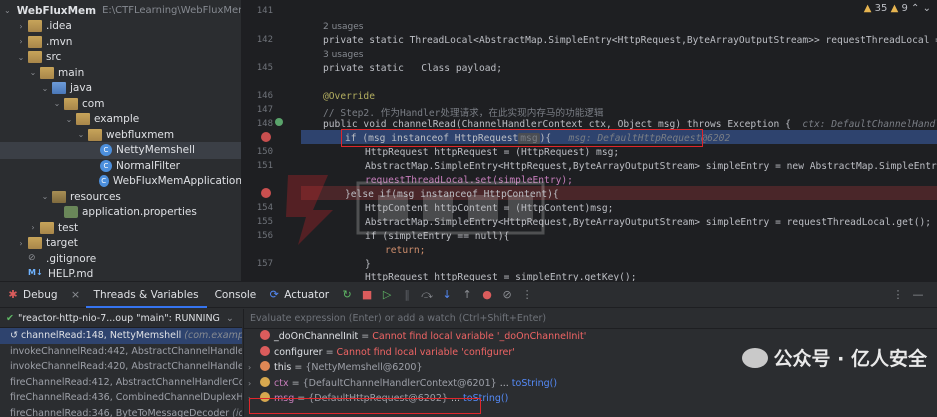  What do you see at coordinates (869, 124) in the screenshot?
I see `inline-debug-value: ctx: DefaultChannelHandlerContext@` at bounding box center [869, 124].